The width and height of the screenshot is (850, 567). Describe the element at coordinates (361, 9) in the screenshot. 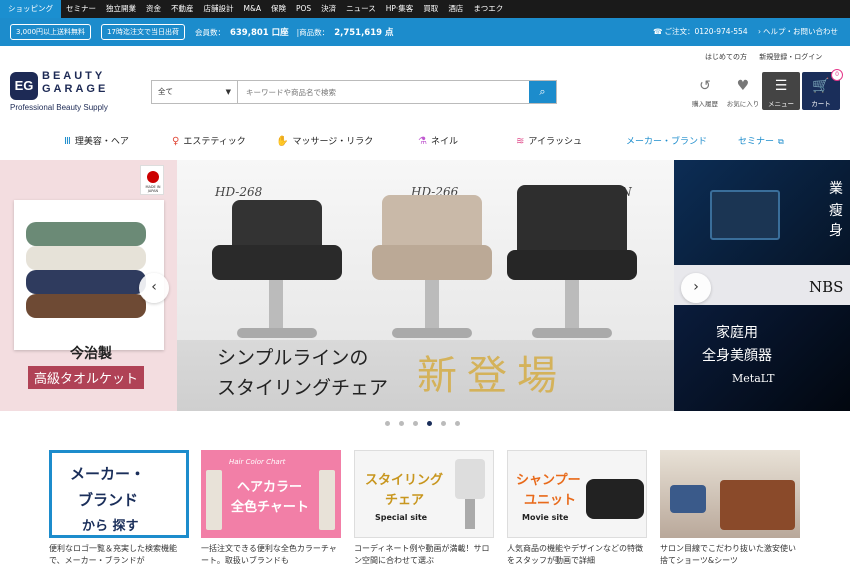

I see `tab-news: ニュース` at that location.